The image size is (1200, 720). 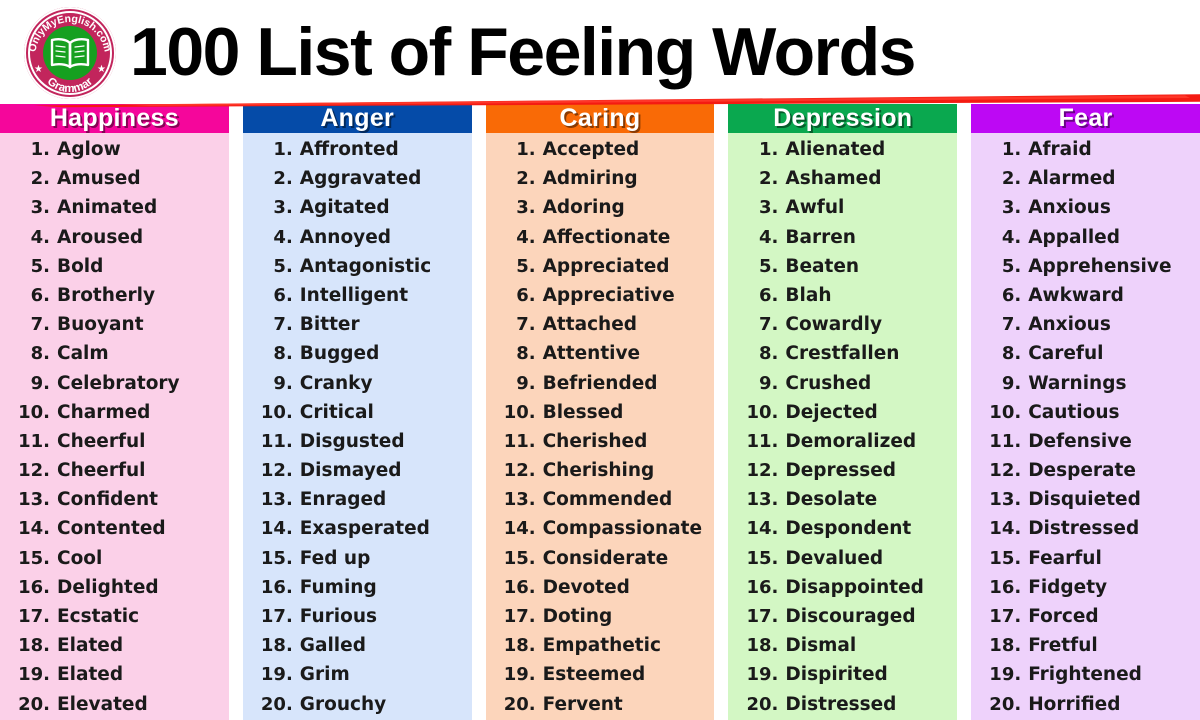 What do you see at coordinates (842, 474) in the screenshot?
I see `list-item: 12. Depressed` at bounding box center [842, 474].